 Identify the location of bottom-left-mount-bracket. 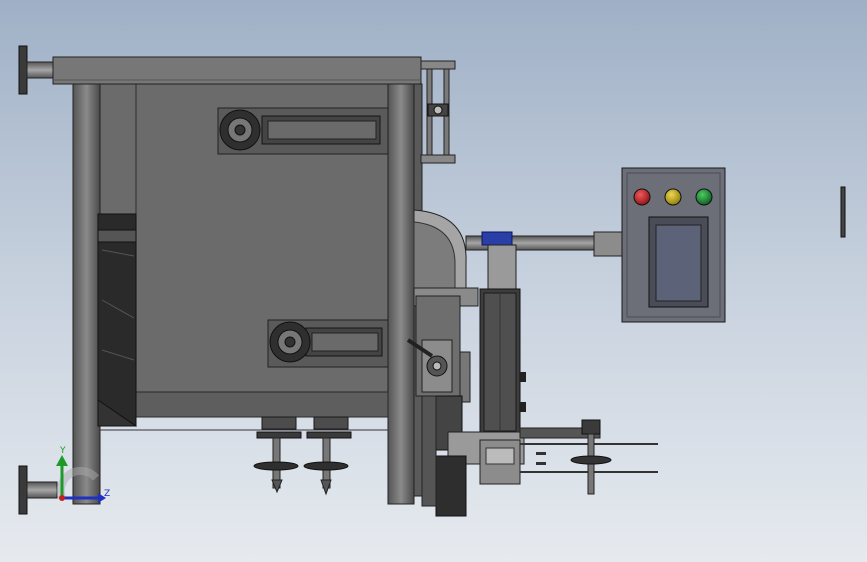
(38, 490).